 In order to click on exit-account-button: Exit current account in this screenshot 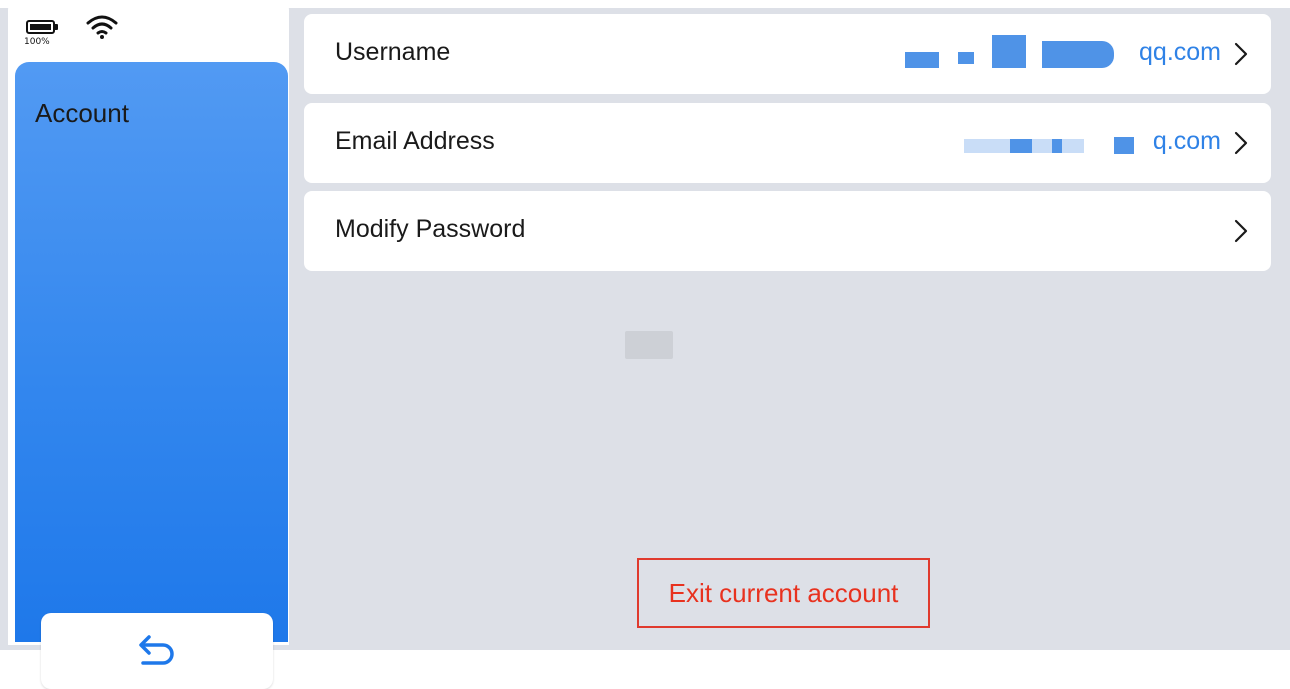, I will do `click(783, 593)`.